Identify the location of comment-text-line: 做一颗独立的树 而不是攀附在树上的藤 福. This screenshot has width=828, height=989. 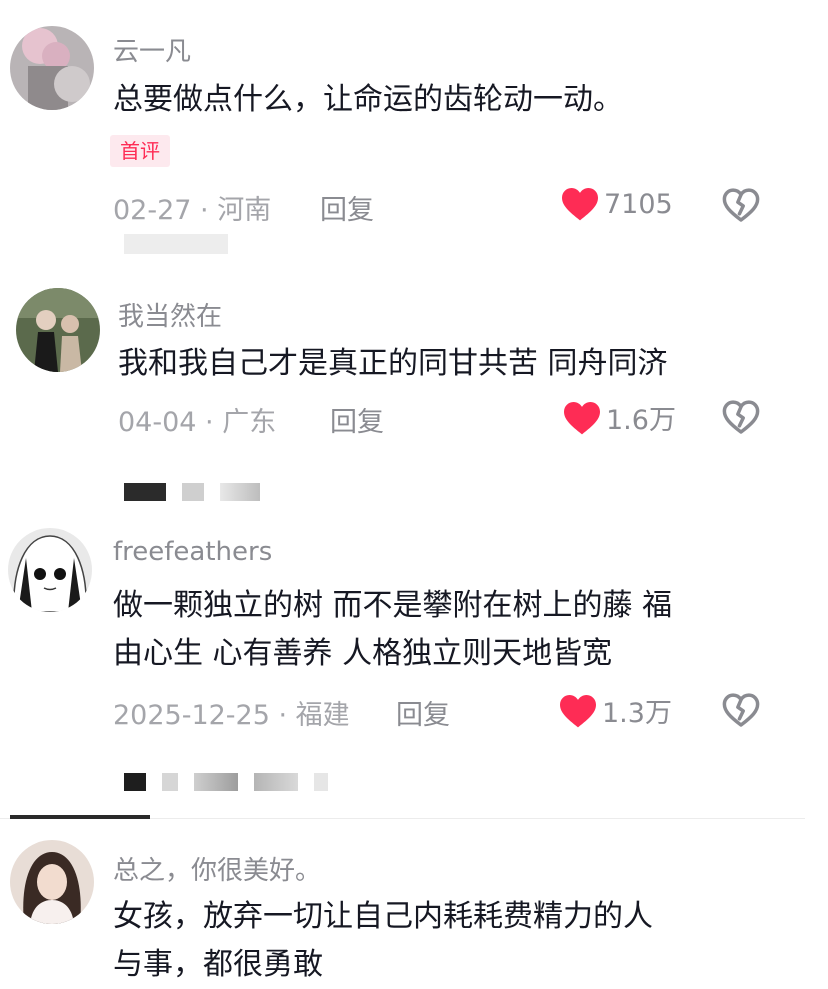
(393, 605).